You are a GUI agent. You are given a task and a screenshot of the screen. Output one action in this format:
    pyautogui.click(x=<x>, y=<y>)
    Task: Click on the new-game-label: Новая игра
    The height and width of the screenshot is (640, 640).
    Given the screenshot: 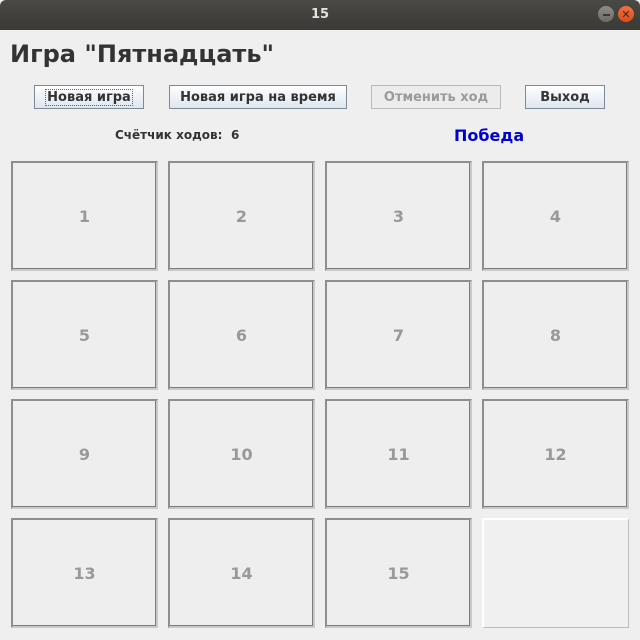 What is the action you would take?
    pyautogui.click(x=89, y=97)
    